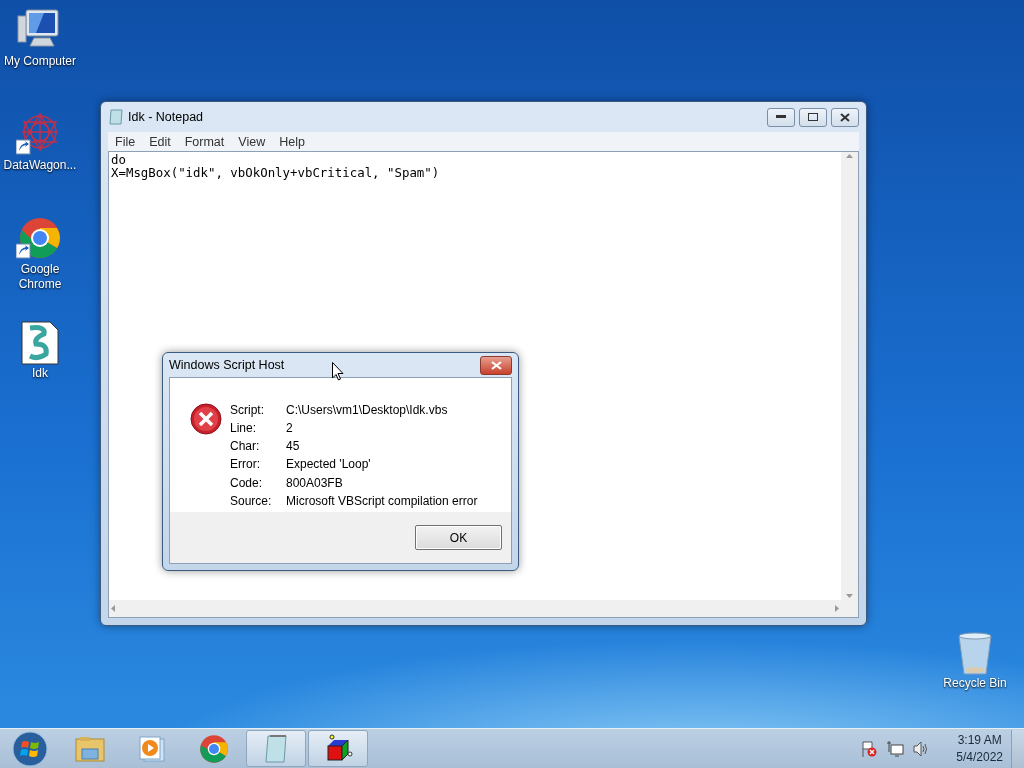  What do you see at coordinates (869, 748) in the screenshot?
I see `action-center-icon` at bounding box center [869, 748].